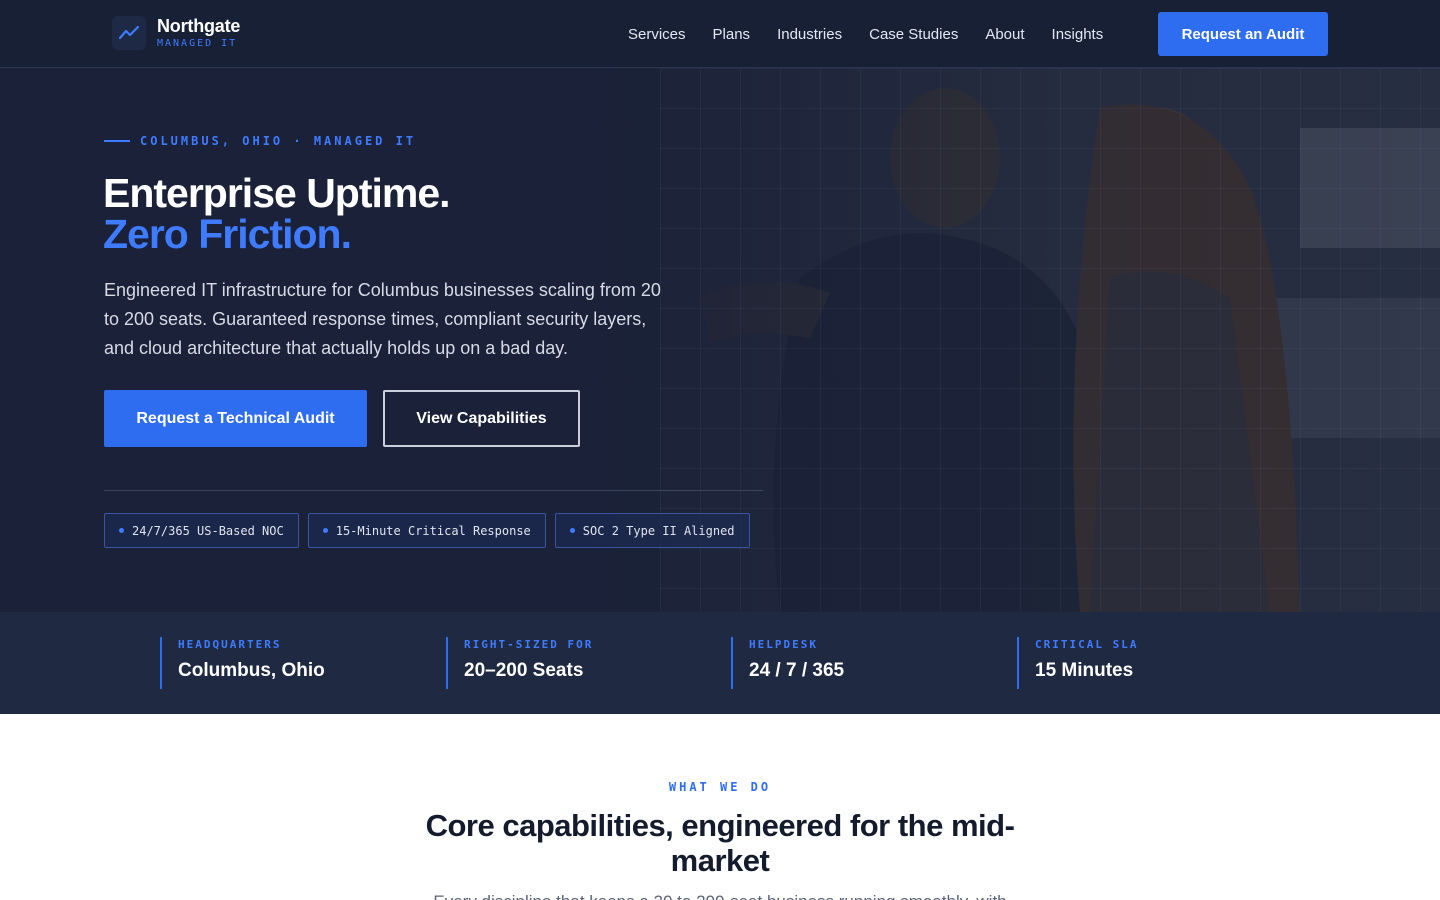  What do you see at coordinates (657, 34) in the screenshot?
I see `nav-link-services: Services` at bounding box center [657, 34].